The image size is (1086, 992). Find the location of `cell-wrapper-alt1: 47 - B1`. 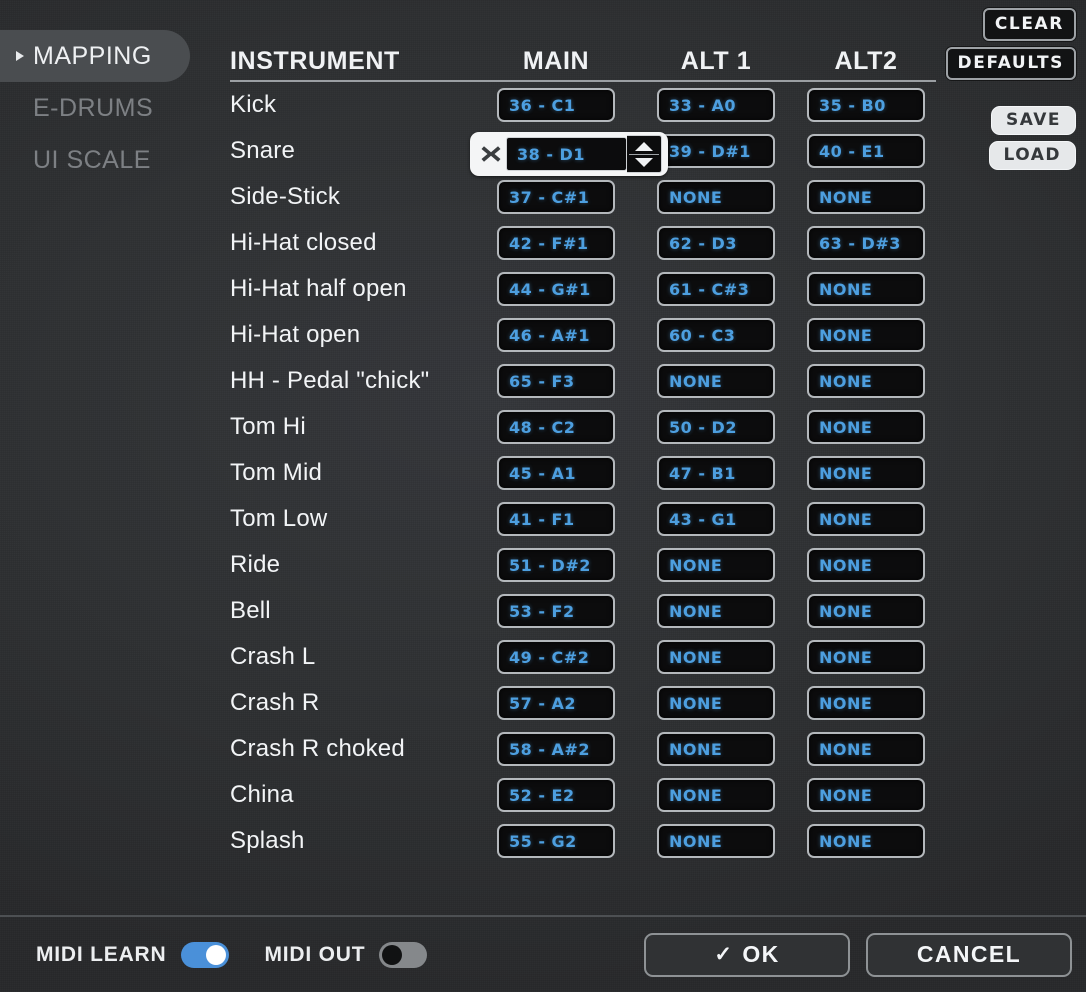

cell-wrapper-alt1: 47 - B1 is located at coordinates (716, 473).